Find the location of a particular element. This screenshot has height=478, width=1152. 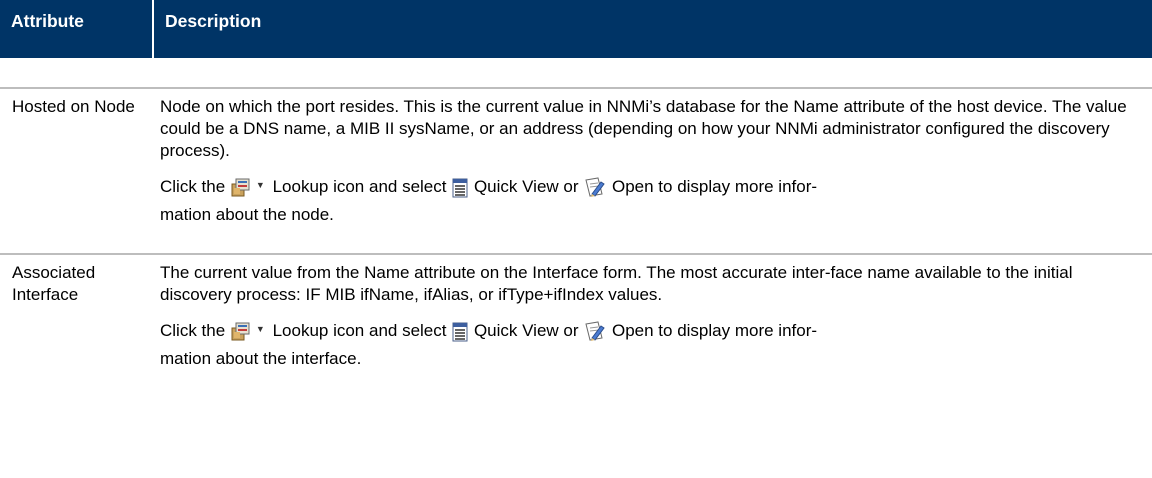

attribute-cell: Associated Interface is located at coordinates (54, 283).